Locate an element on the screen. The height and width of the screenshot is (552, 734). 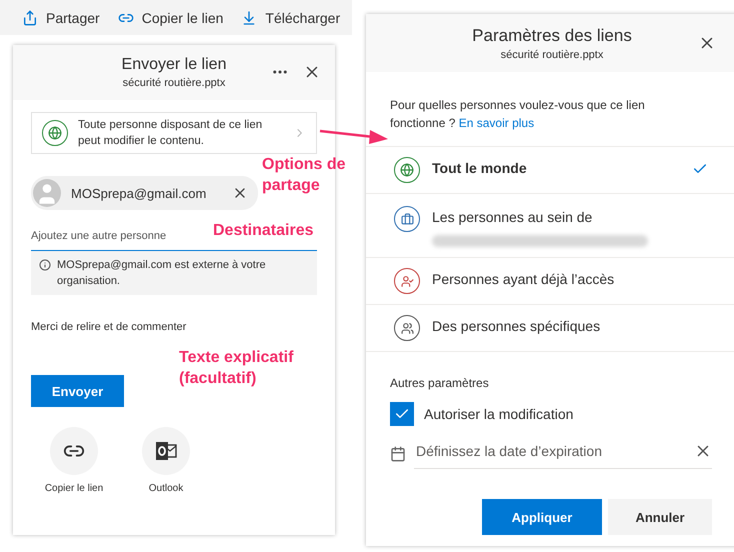
outlook-icon is located at coordinates (166, 451).